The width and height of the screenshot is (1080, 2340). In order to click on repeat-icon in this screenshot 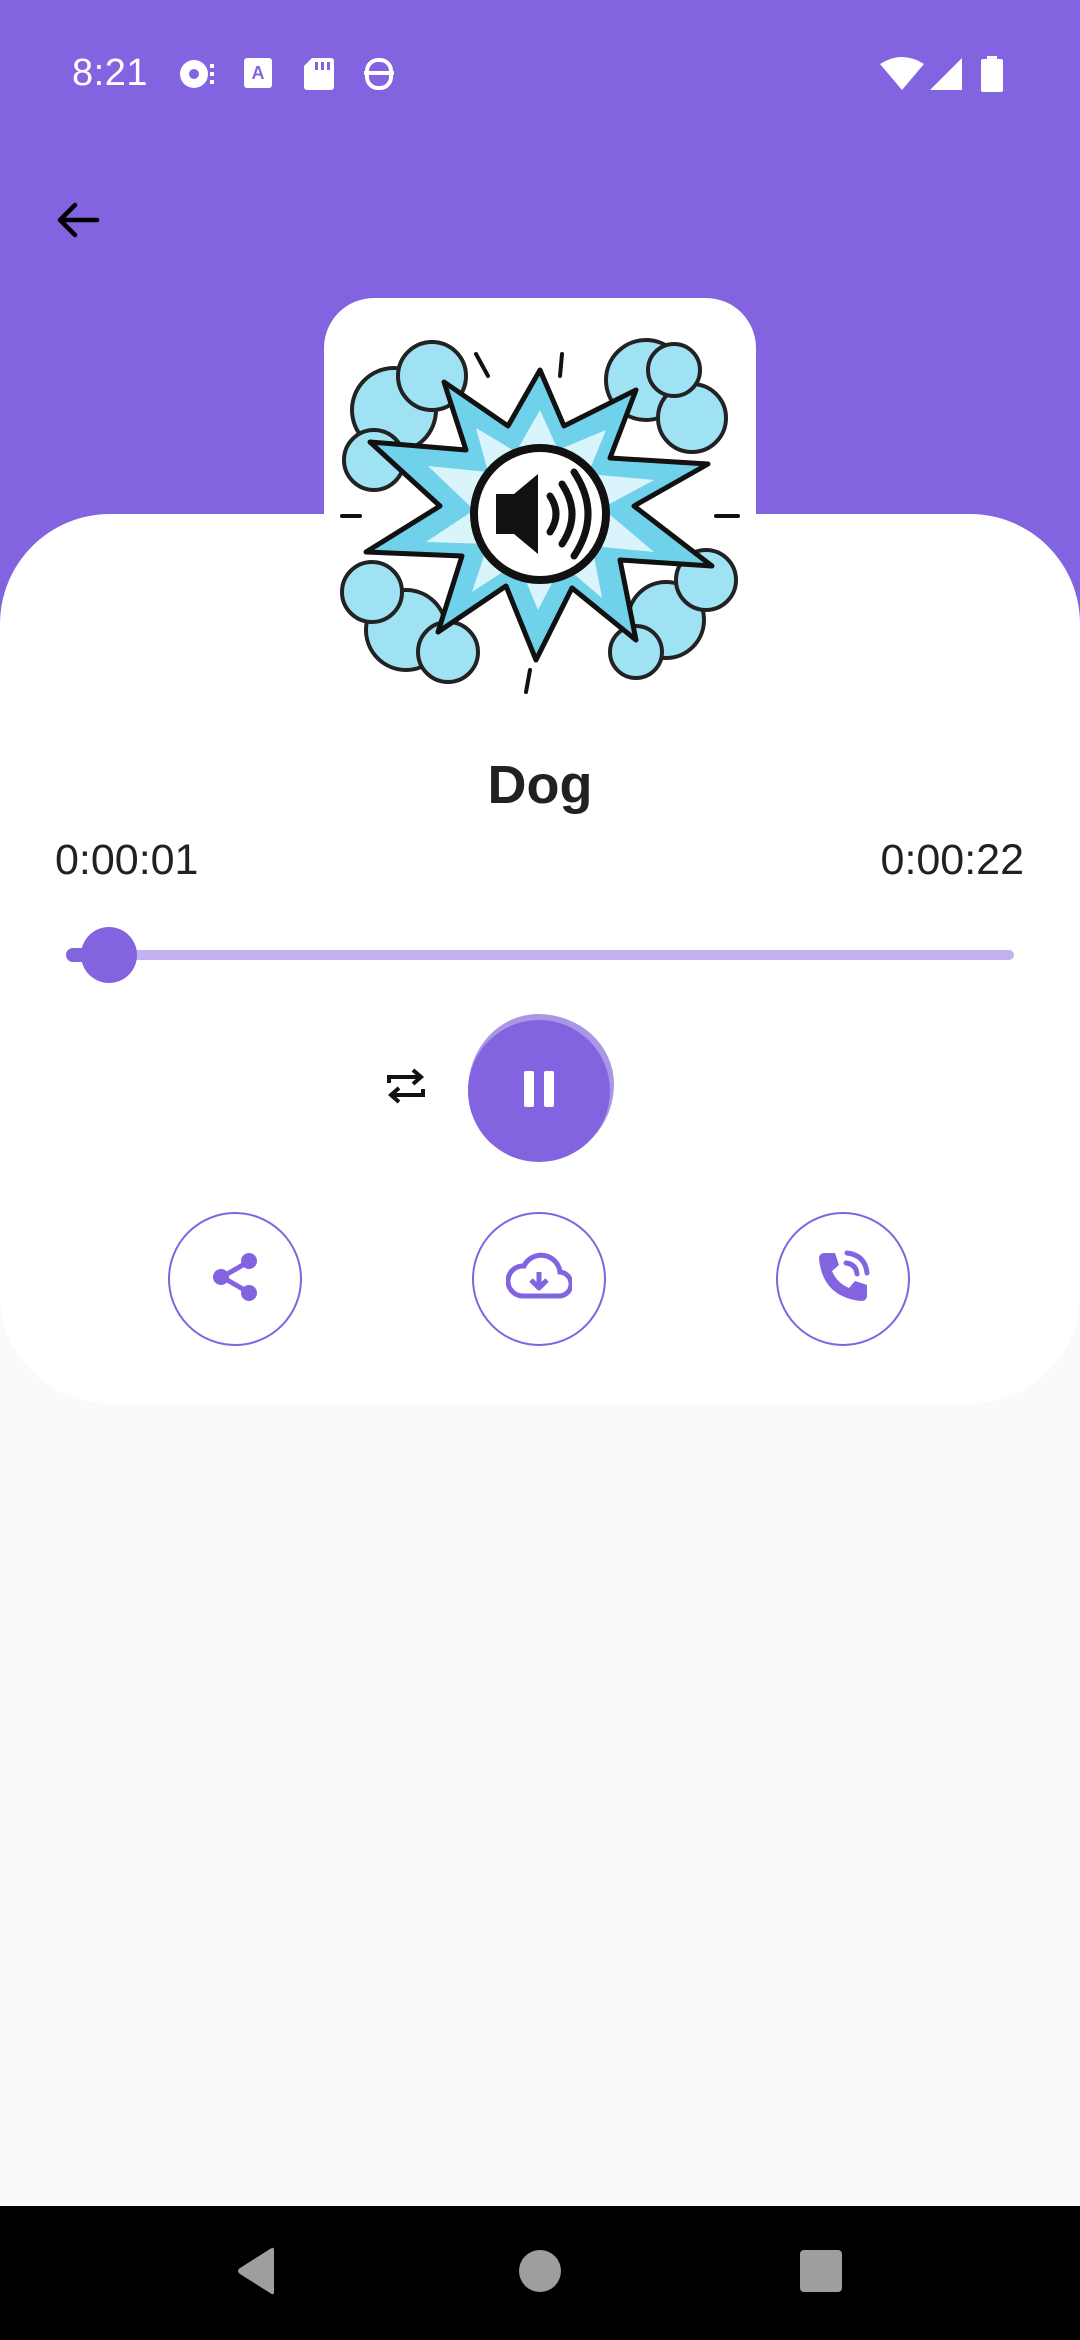, I will do `click(406, 1088)`.